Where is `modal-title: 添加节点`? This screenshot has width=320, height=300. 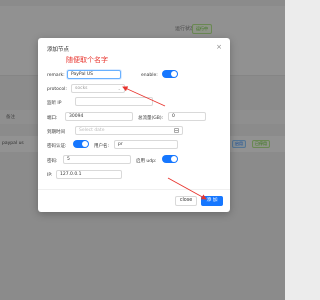
modal-title: 添加节点 is located at coordinates (58, 50).